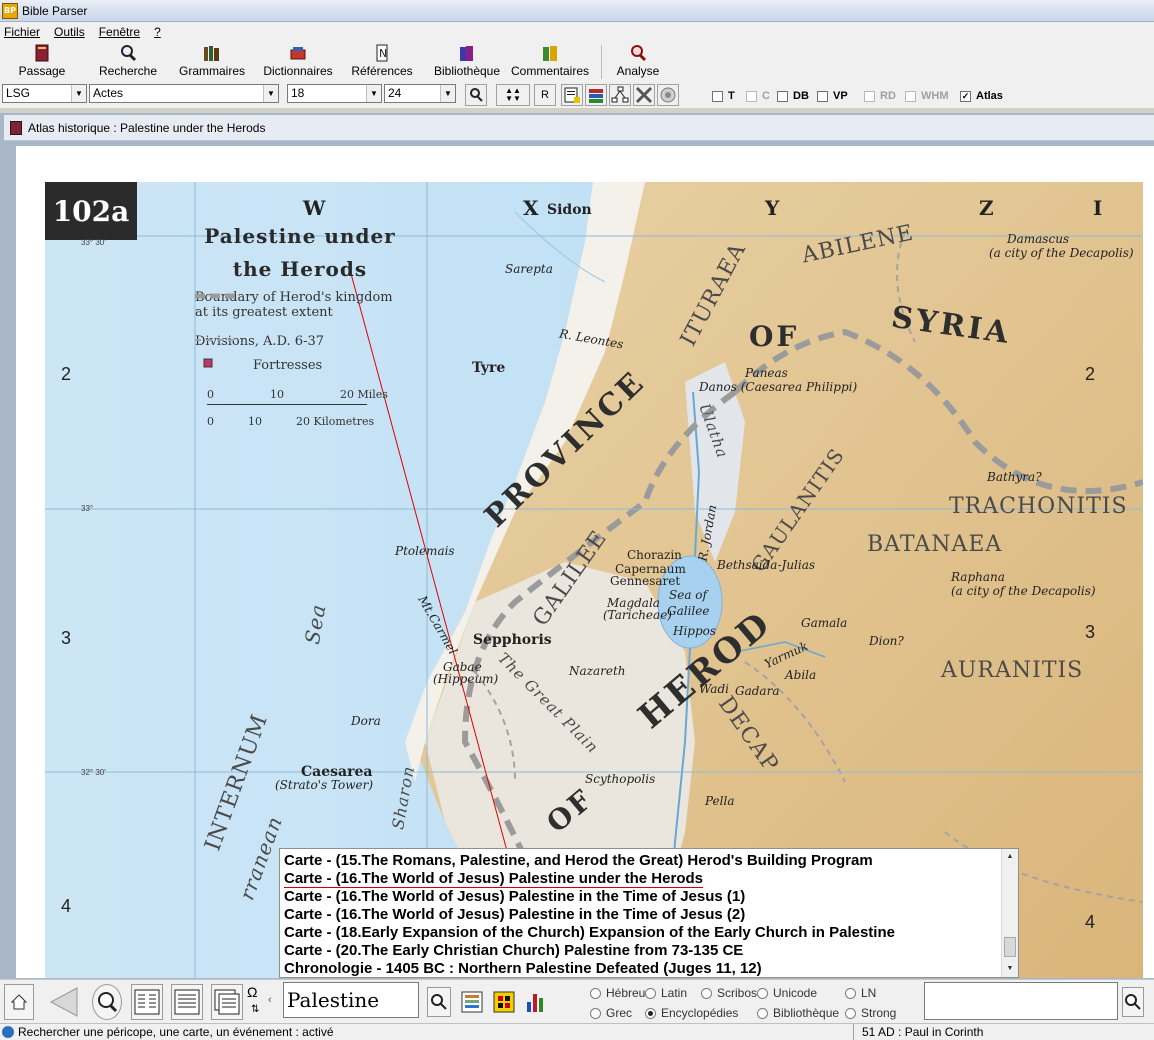  I want to click on search-input: Palestine, so click(351, 1000).